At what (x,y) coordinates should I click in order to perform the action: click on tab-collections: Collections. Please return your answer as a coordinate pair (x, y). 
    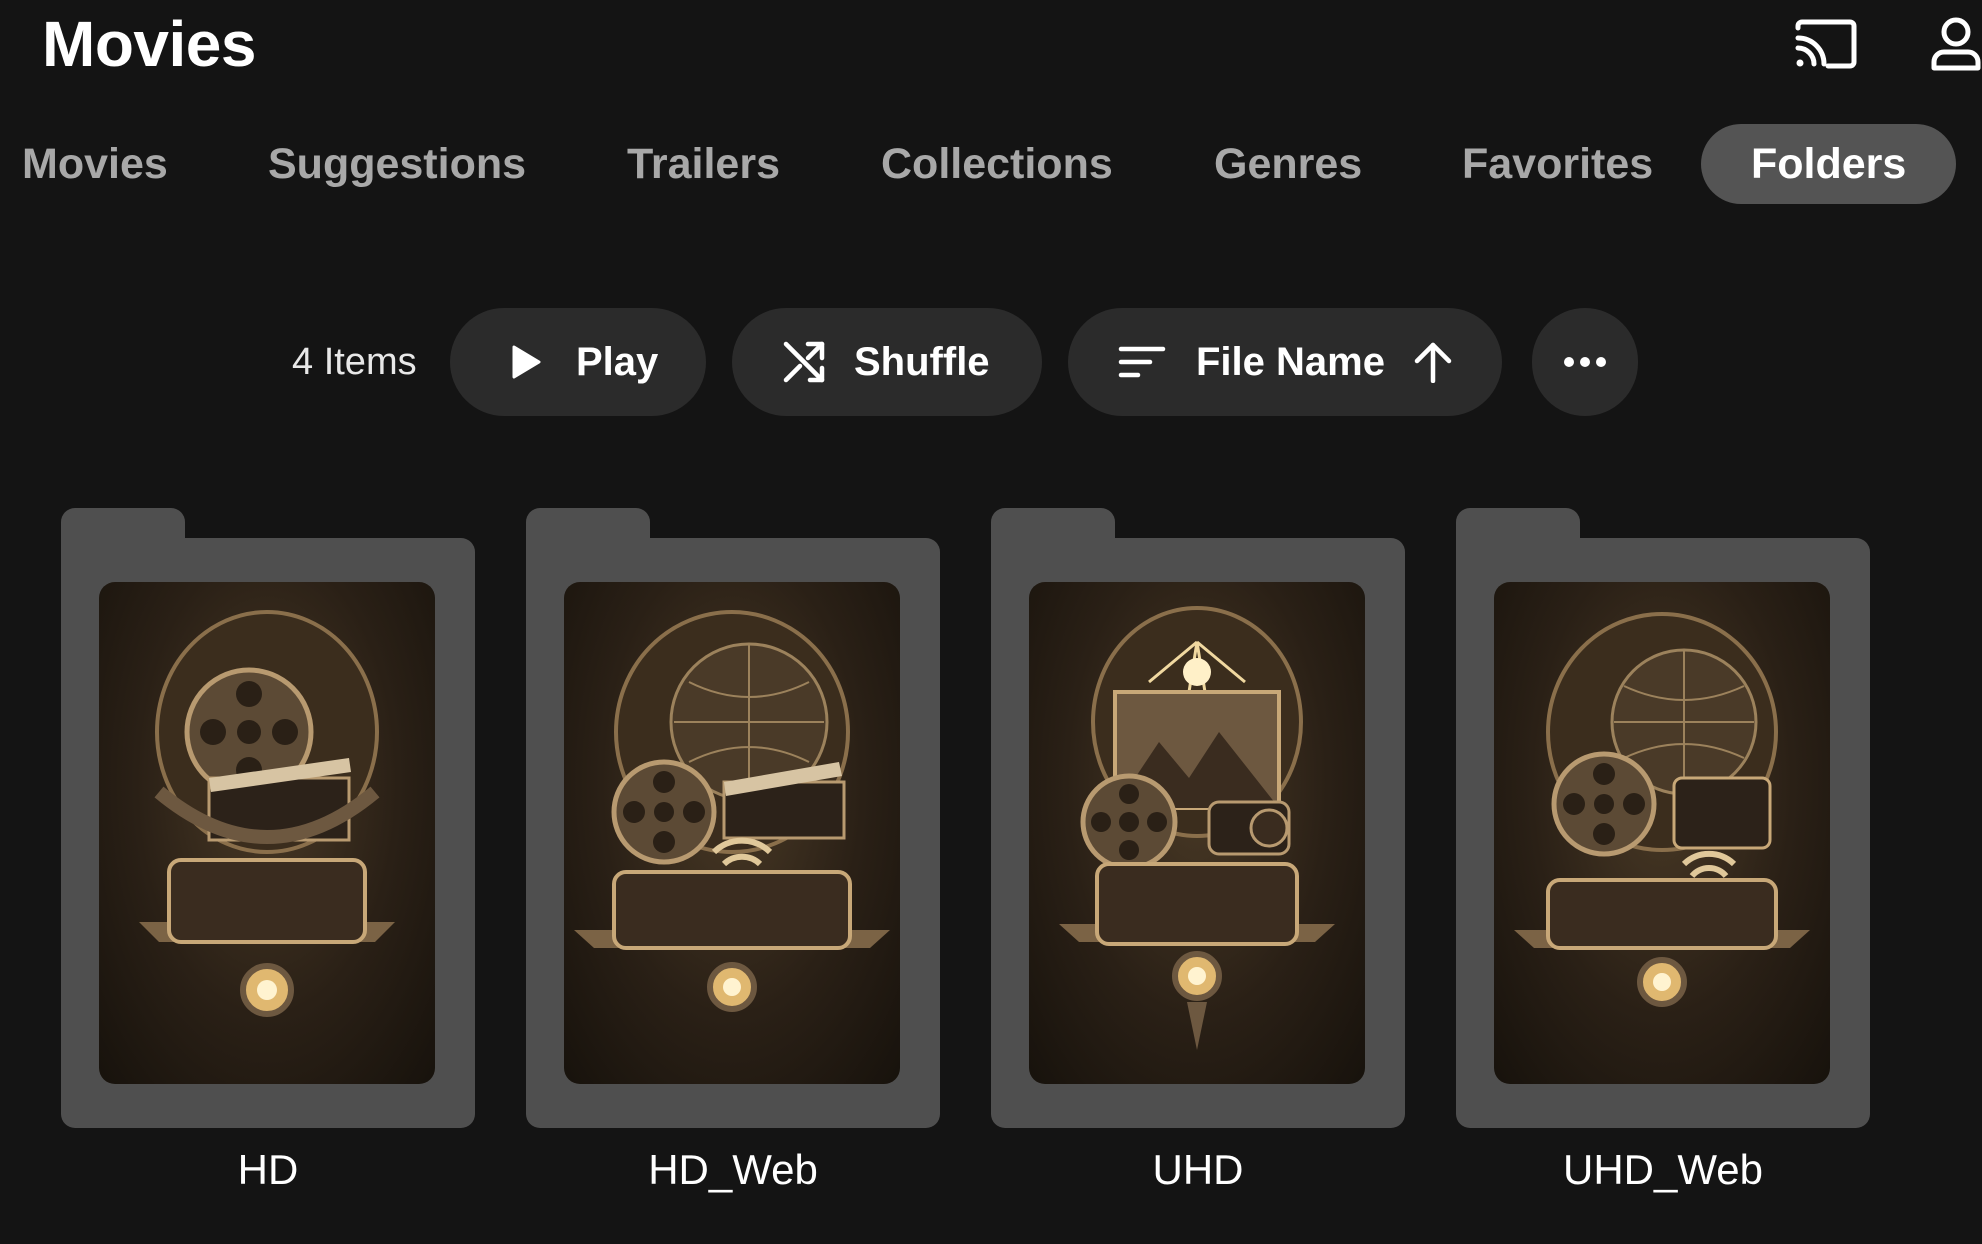
    Looking at the image, I should click on (997, 164).